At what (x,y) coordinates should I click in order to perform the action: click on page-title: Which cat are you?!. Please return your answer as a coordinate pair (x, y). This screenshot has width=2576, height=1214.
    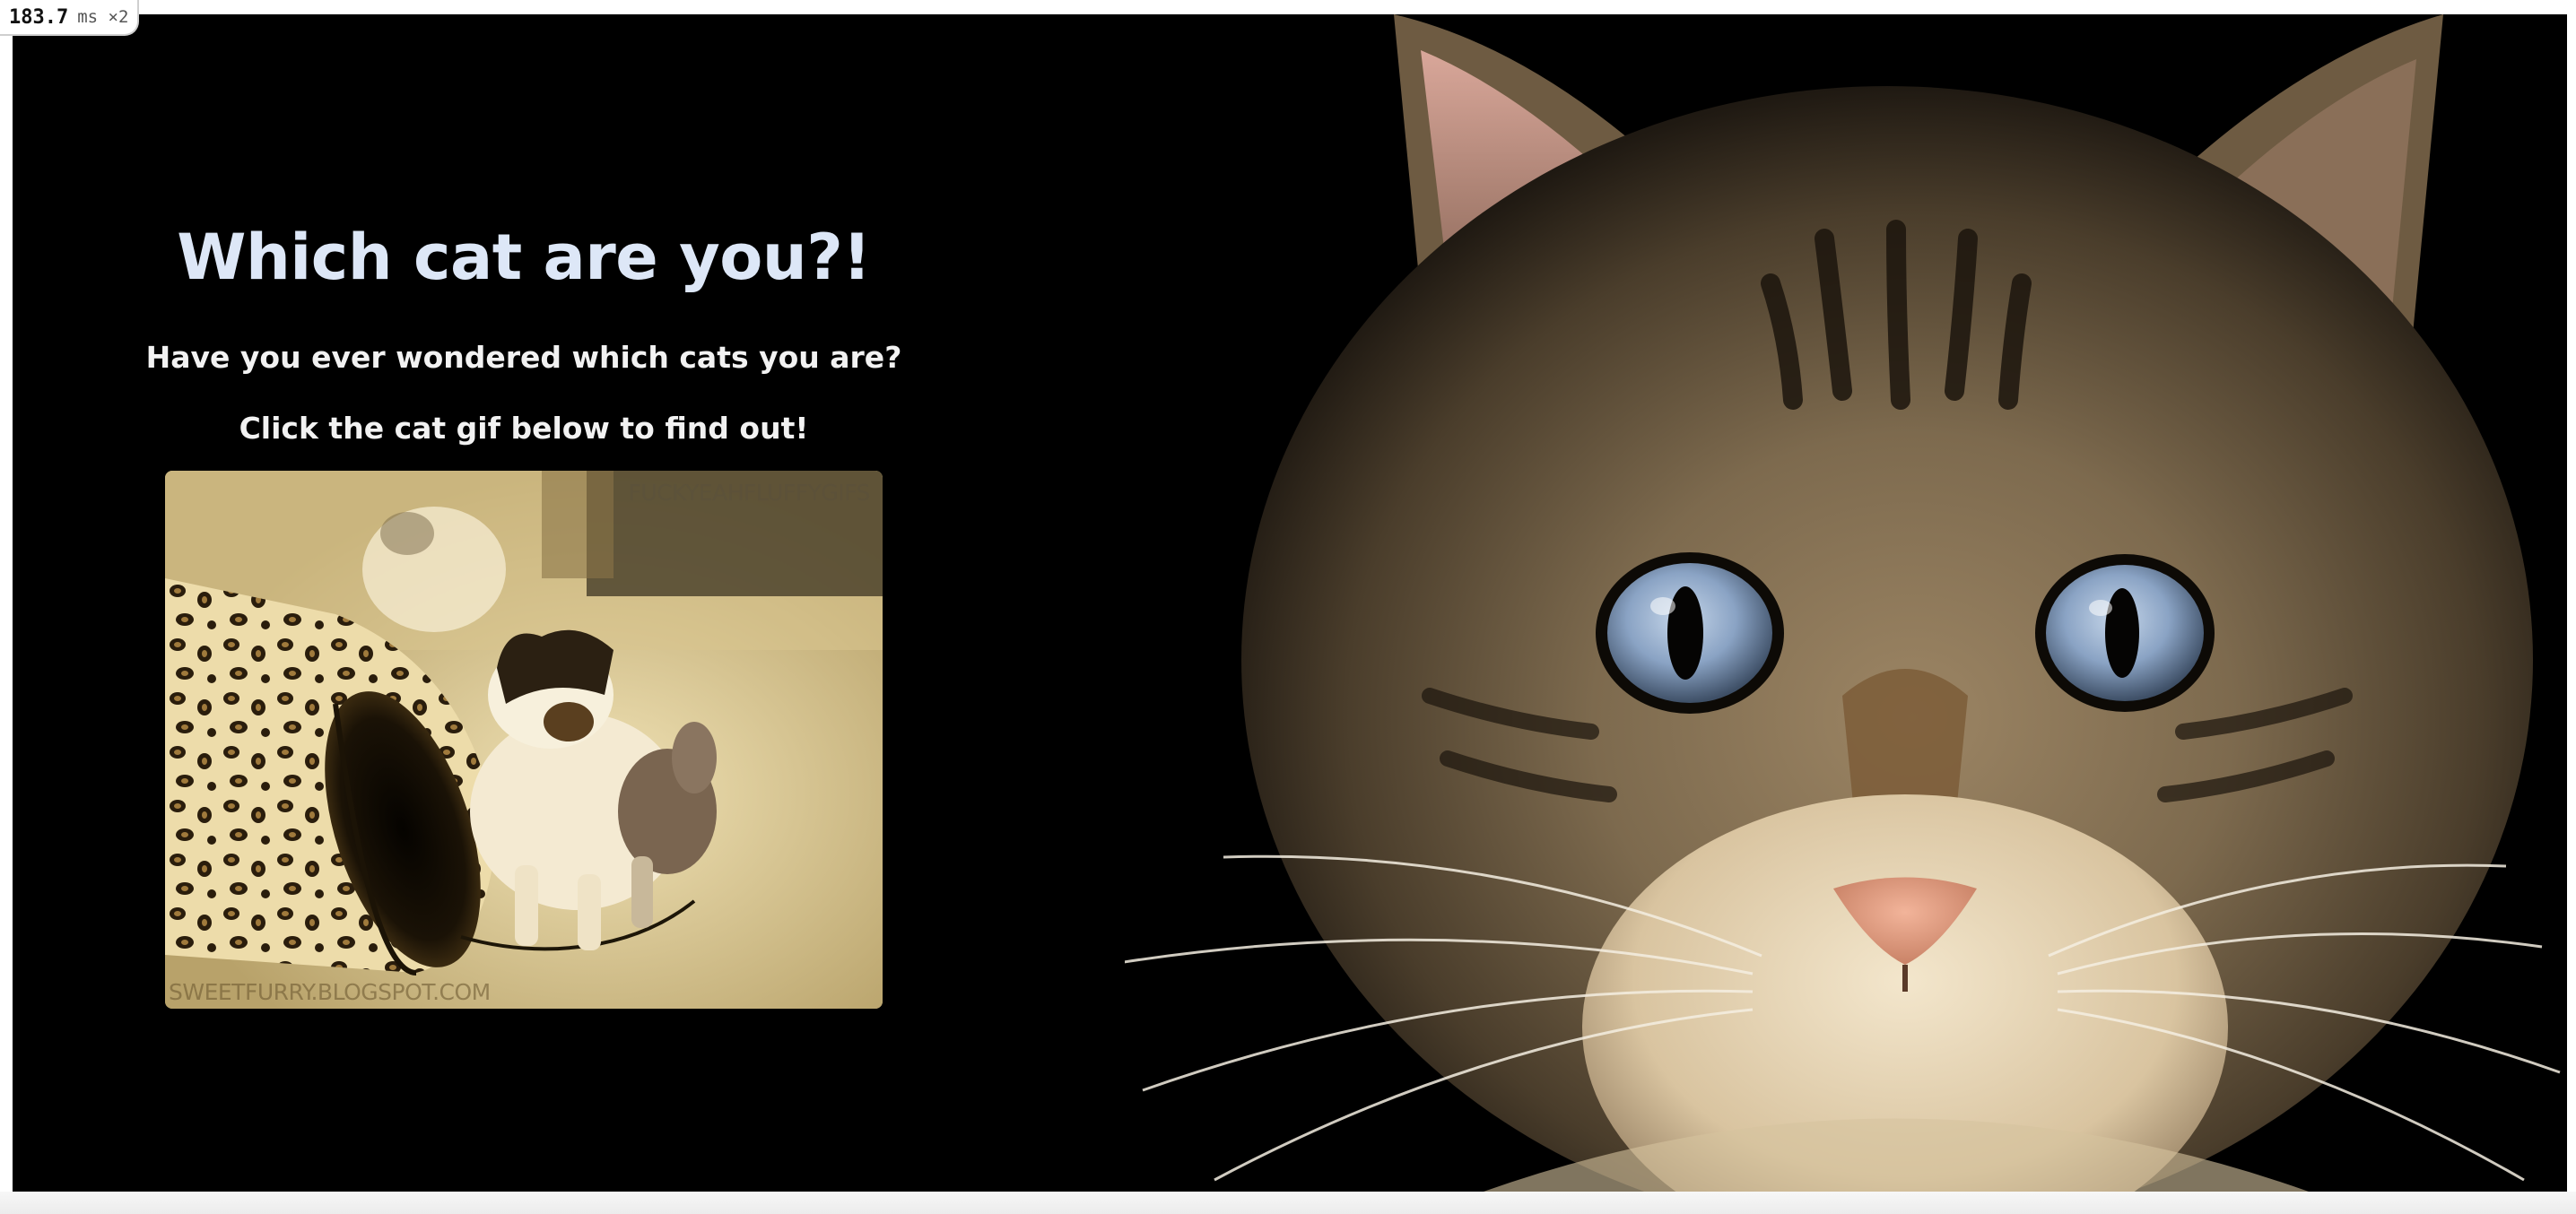
    Looking at the image, I should click on (524, 257).